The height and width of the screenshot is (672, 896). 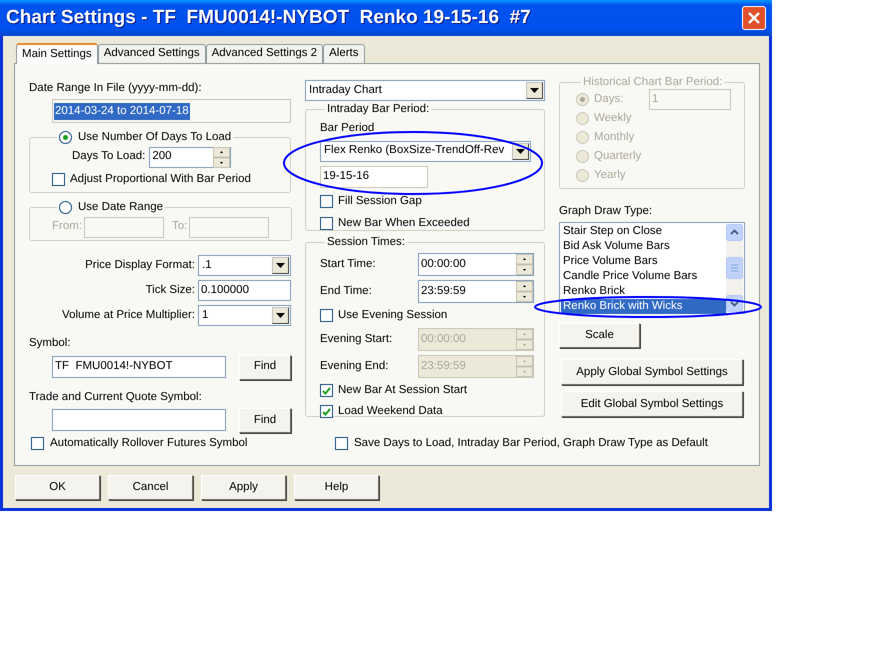 What do you see at coordinates (615, 138) in the screenshot?
I see `radio-label: Monthly` at bounding box center [615, 138].